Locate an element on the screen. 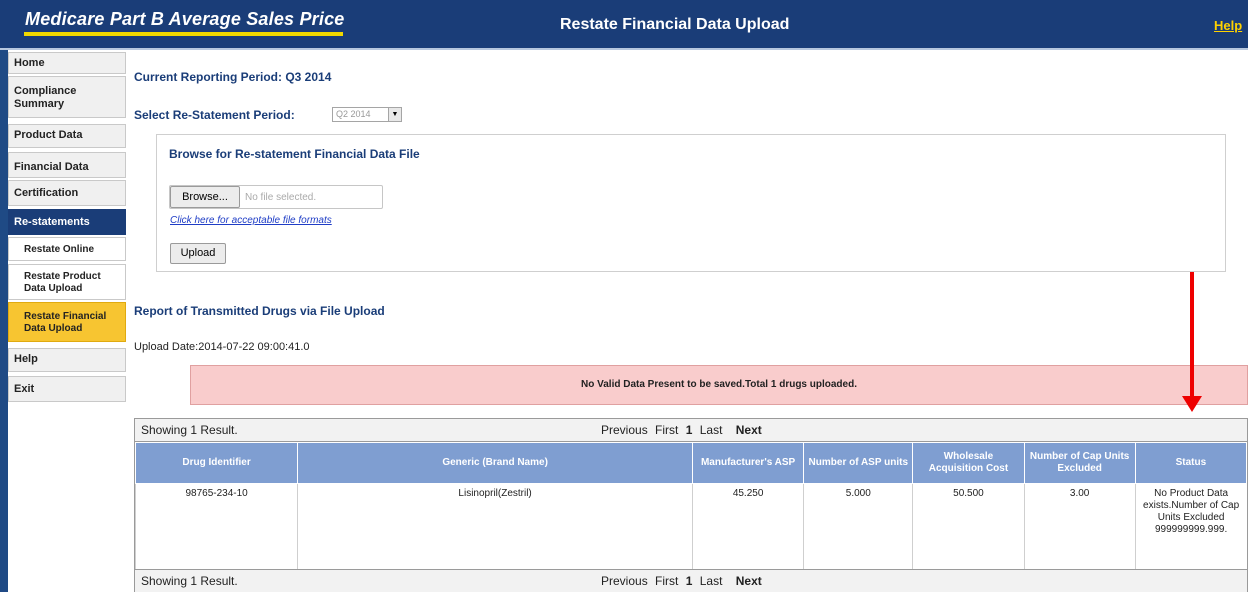 This screenshot has height=592, width=1248. left-edge-strip is located at coordinates (4, 321).